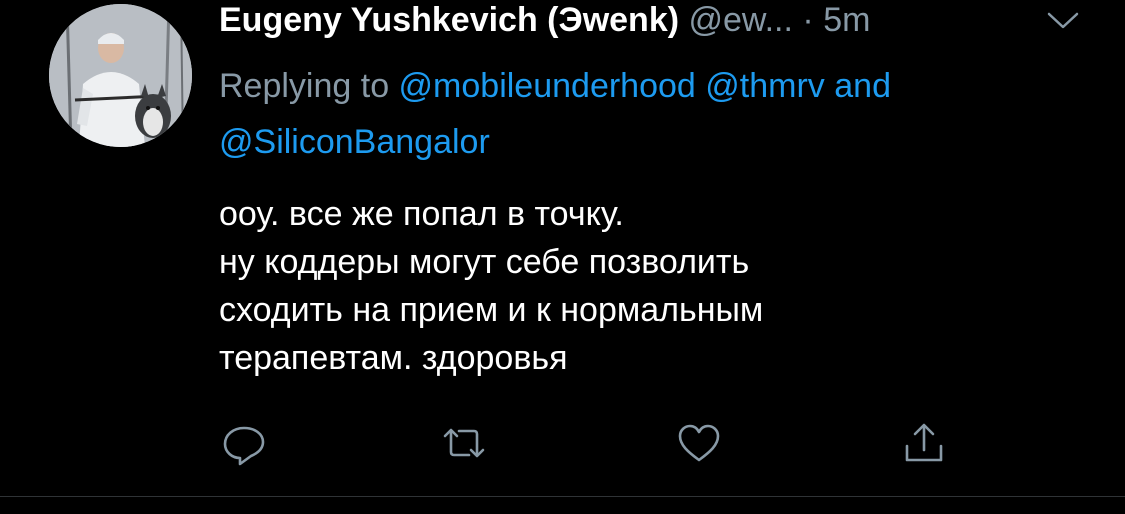 Image resolution: width=1125 pixels, height=514 pixels. I want to click on chevron-down-icon, so click(1063, 20).